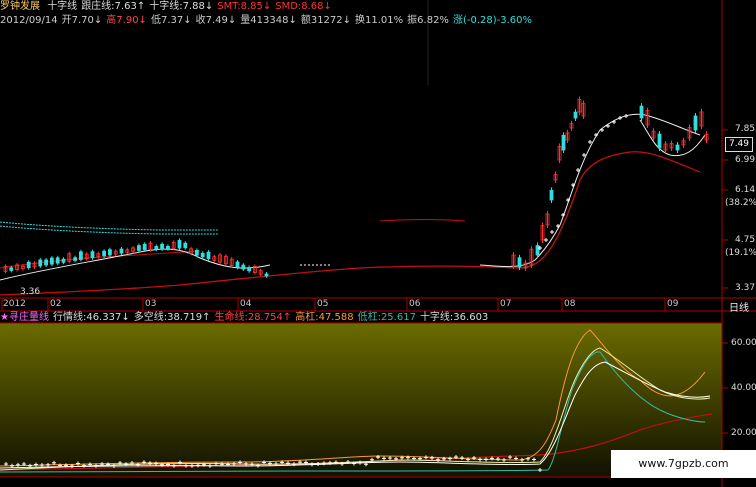 This screenshot has height=487, width=756. Describe the element at coordinates (324, 317) in the screenshot. I see `sub-indicator-value-4: 高杠:47.588` at that location.